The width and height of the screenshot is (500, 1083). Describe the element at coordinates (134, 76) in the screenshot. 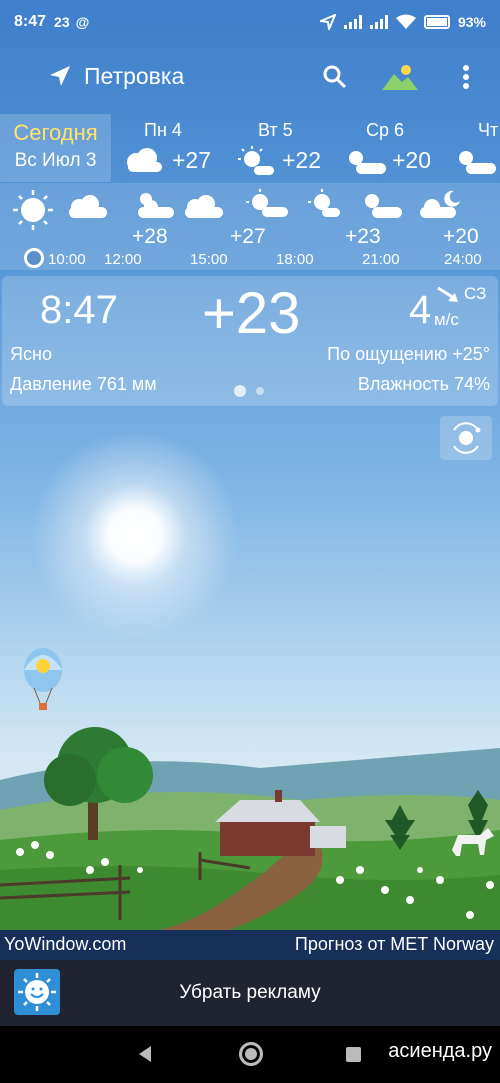

I see `city-name: Петровка` at that location.